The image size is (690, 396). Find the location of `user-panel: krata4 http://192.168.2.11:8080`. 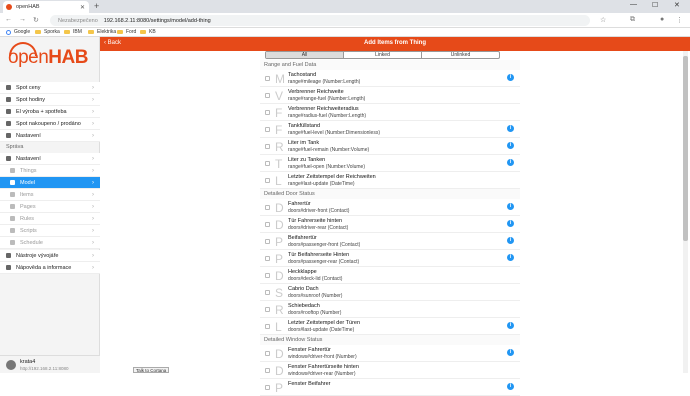

user-panel: krata4 http://192.168.2.11:8080 is located at coordinates (50, 364).